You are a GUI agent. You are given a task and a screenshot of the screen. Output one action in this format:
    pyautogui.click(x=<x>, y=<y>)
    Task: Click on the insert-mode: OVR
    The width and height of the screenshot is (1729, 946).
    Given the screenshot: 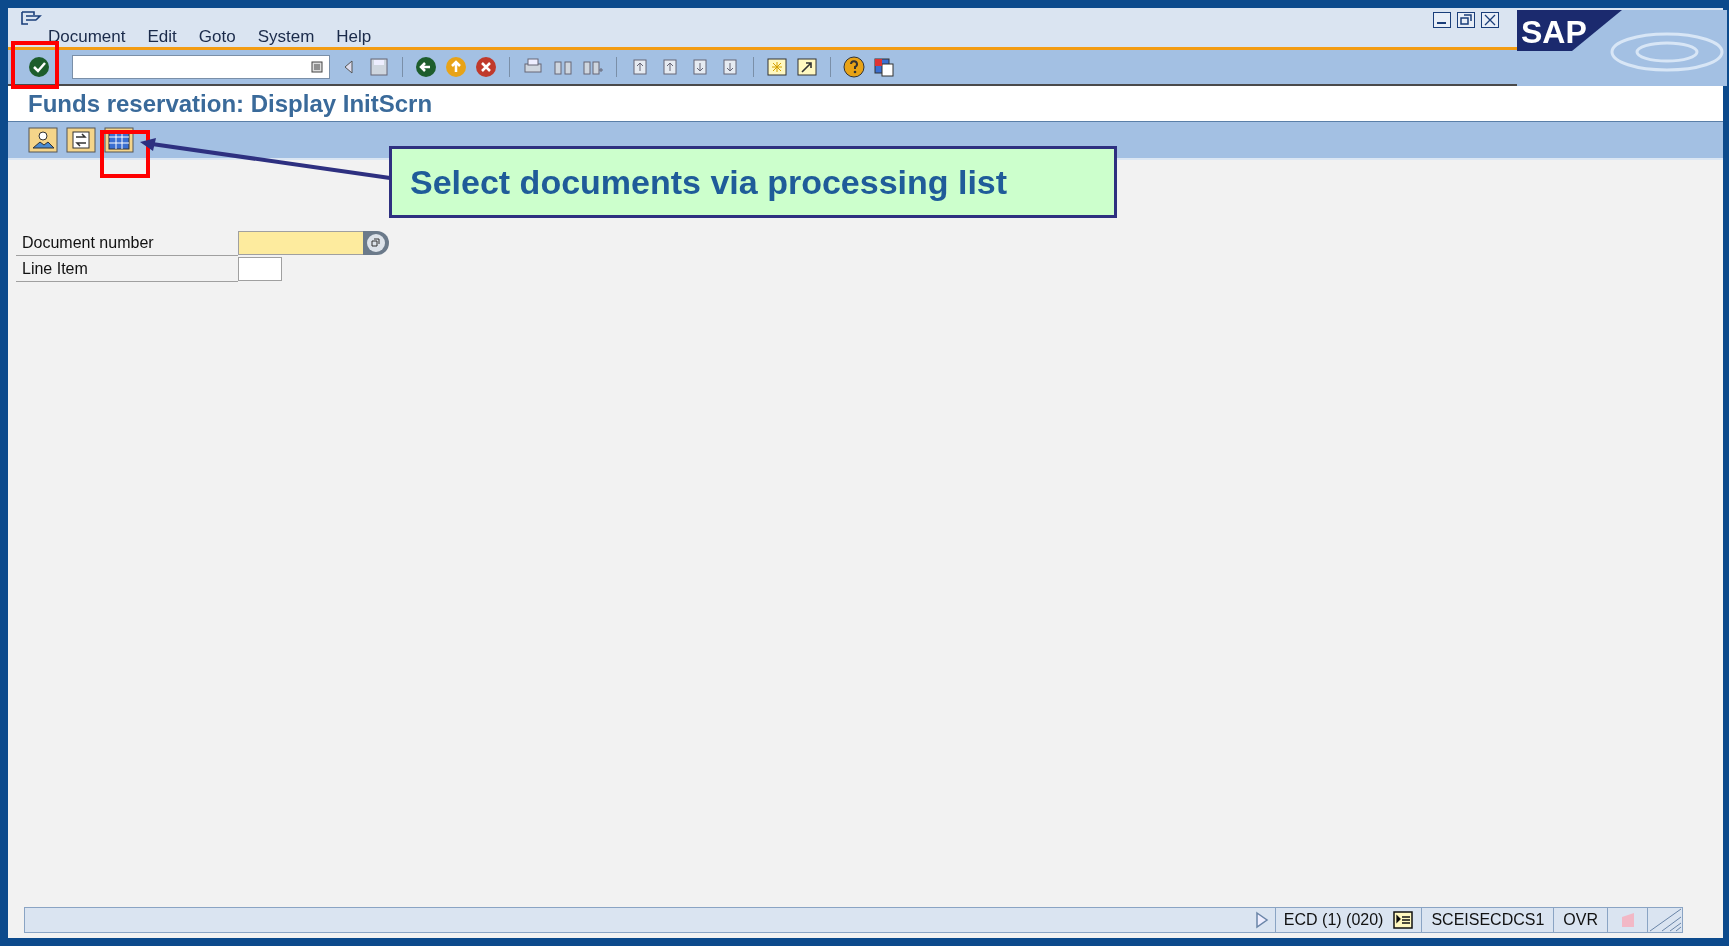 What is the action you would take?
    pyautogui.click(x=1581, y=920)
    